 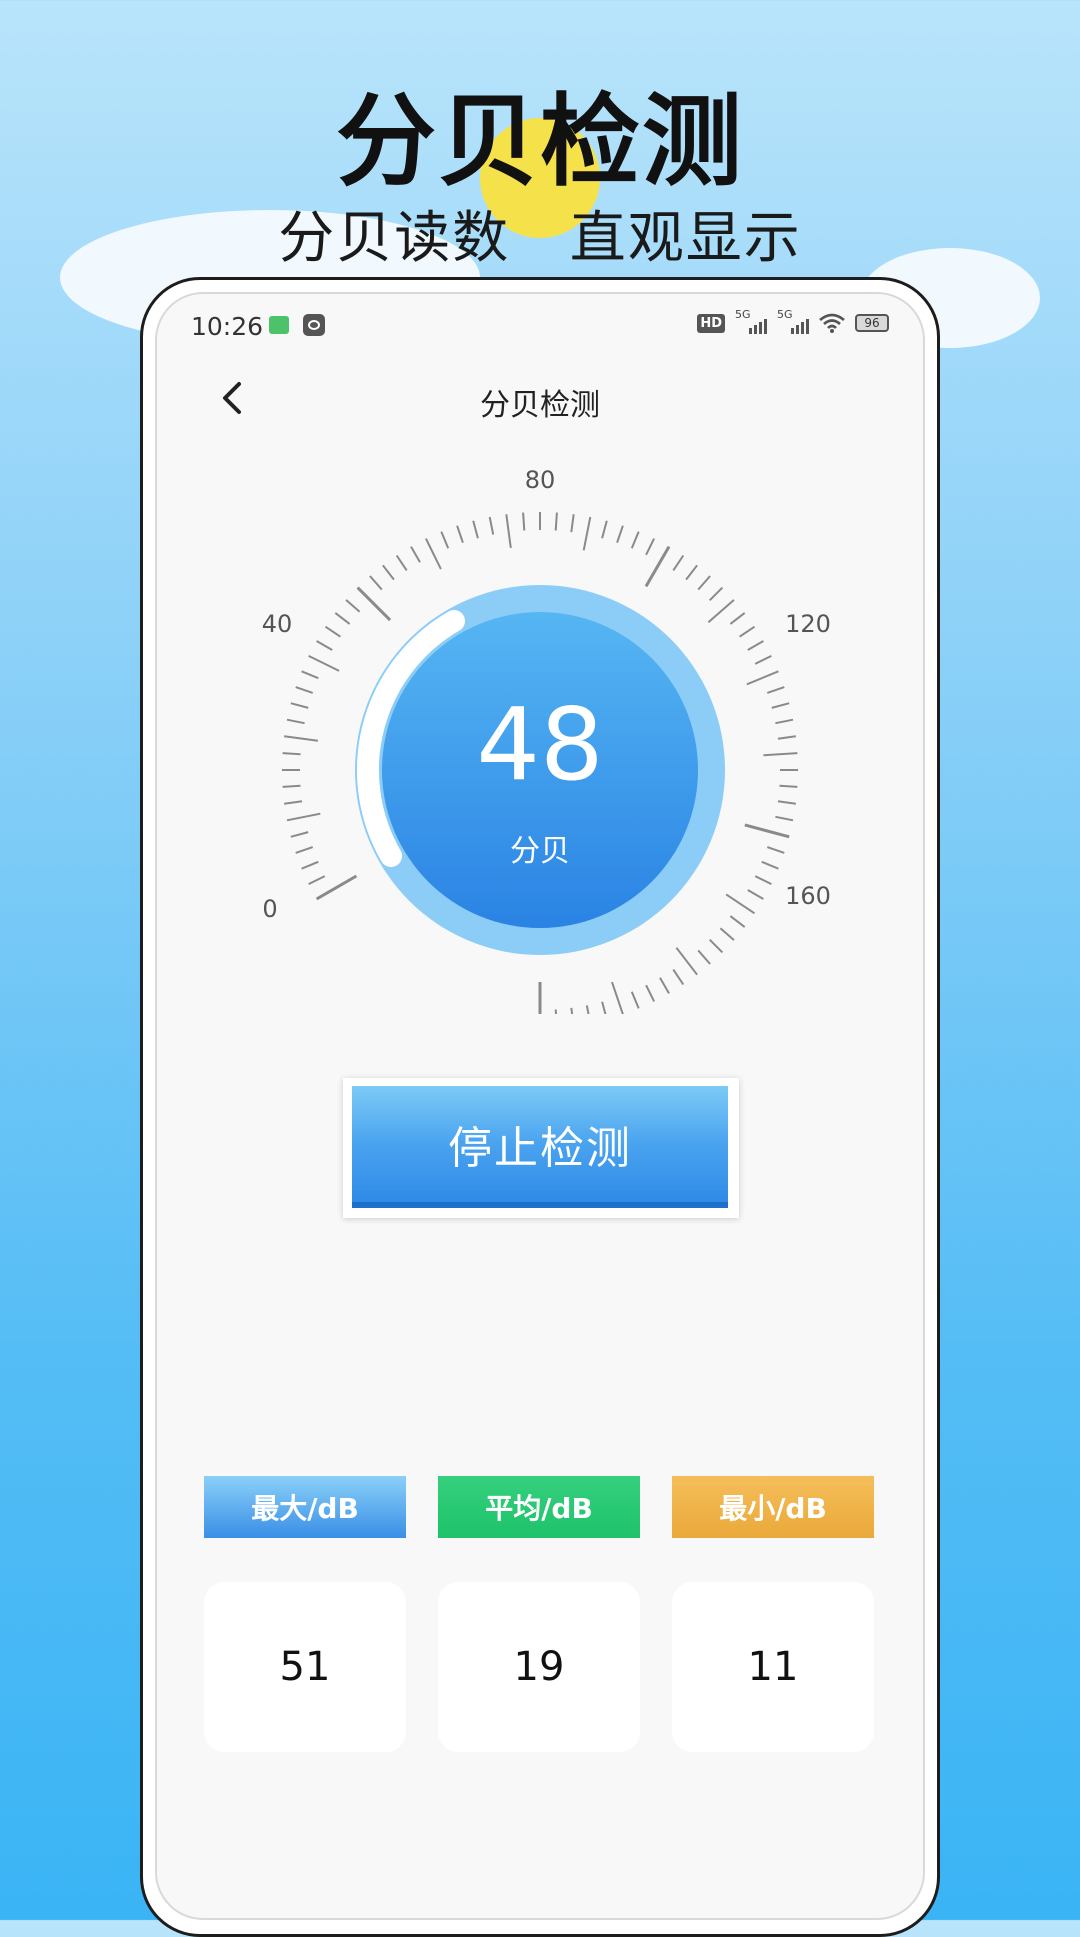 What do you see at coordinates (808, 624) in the screenshot?
I see `scale-label-120: 120` at bounding box center [808, 624].